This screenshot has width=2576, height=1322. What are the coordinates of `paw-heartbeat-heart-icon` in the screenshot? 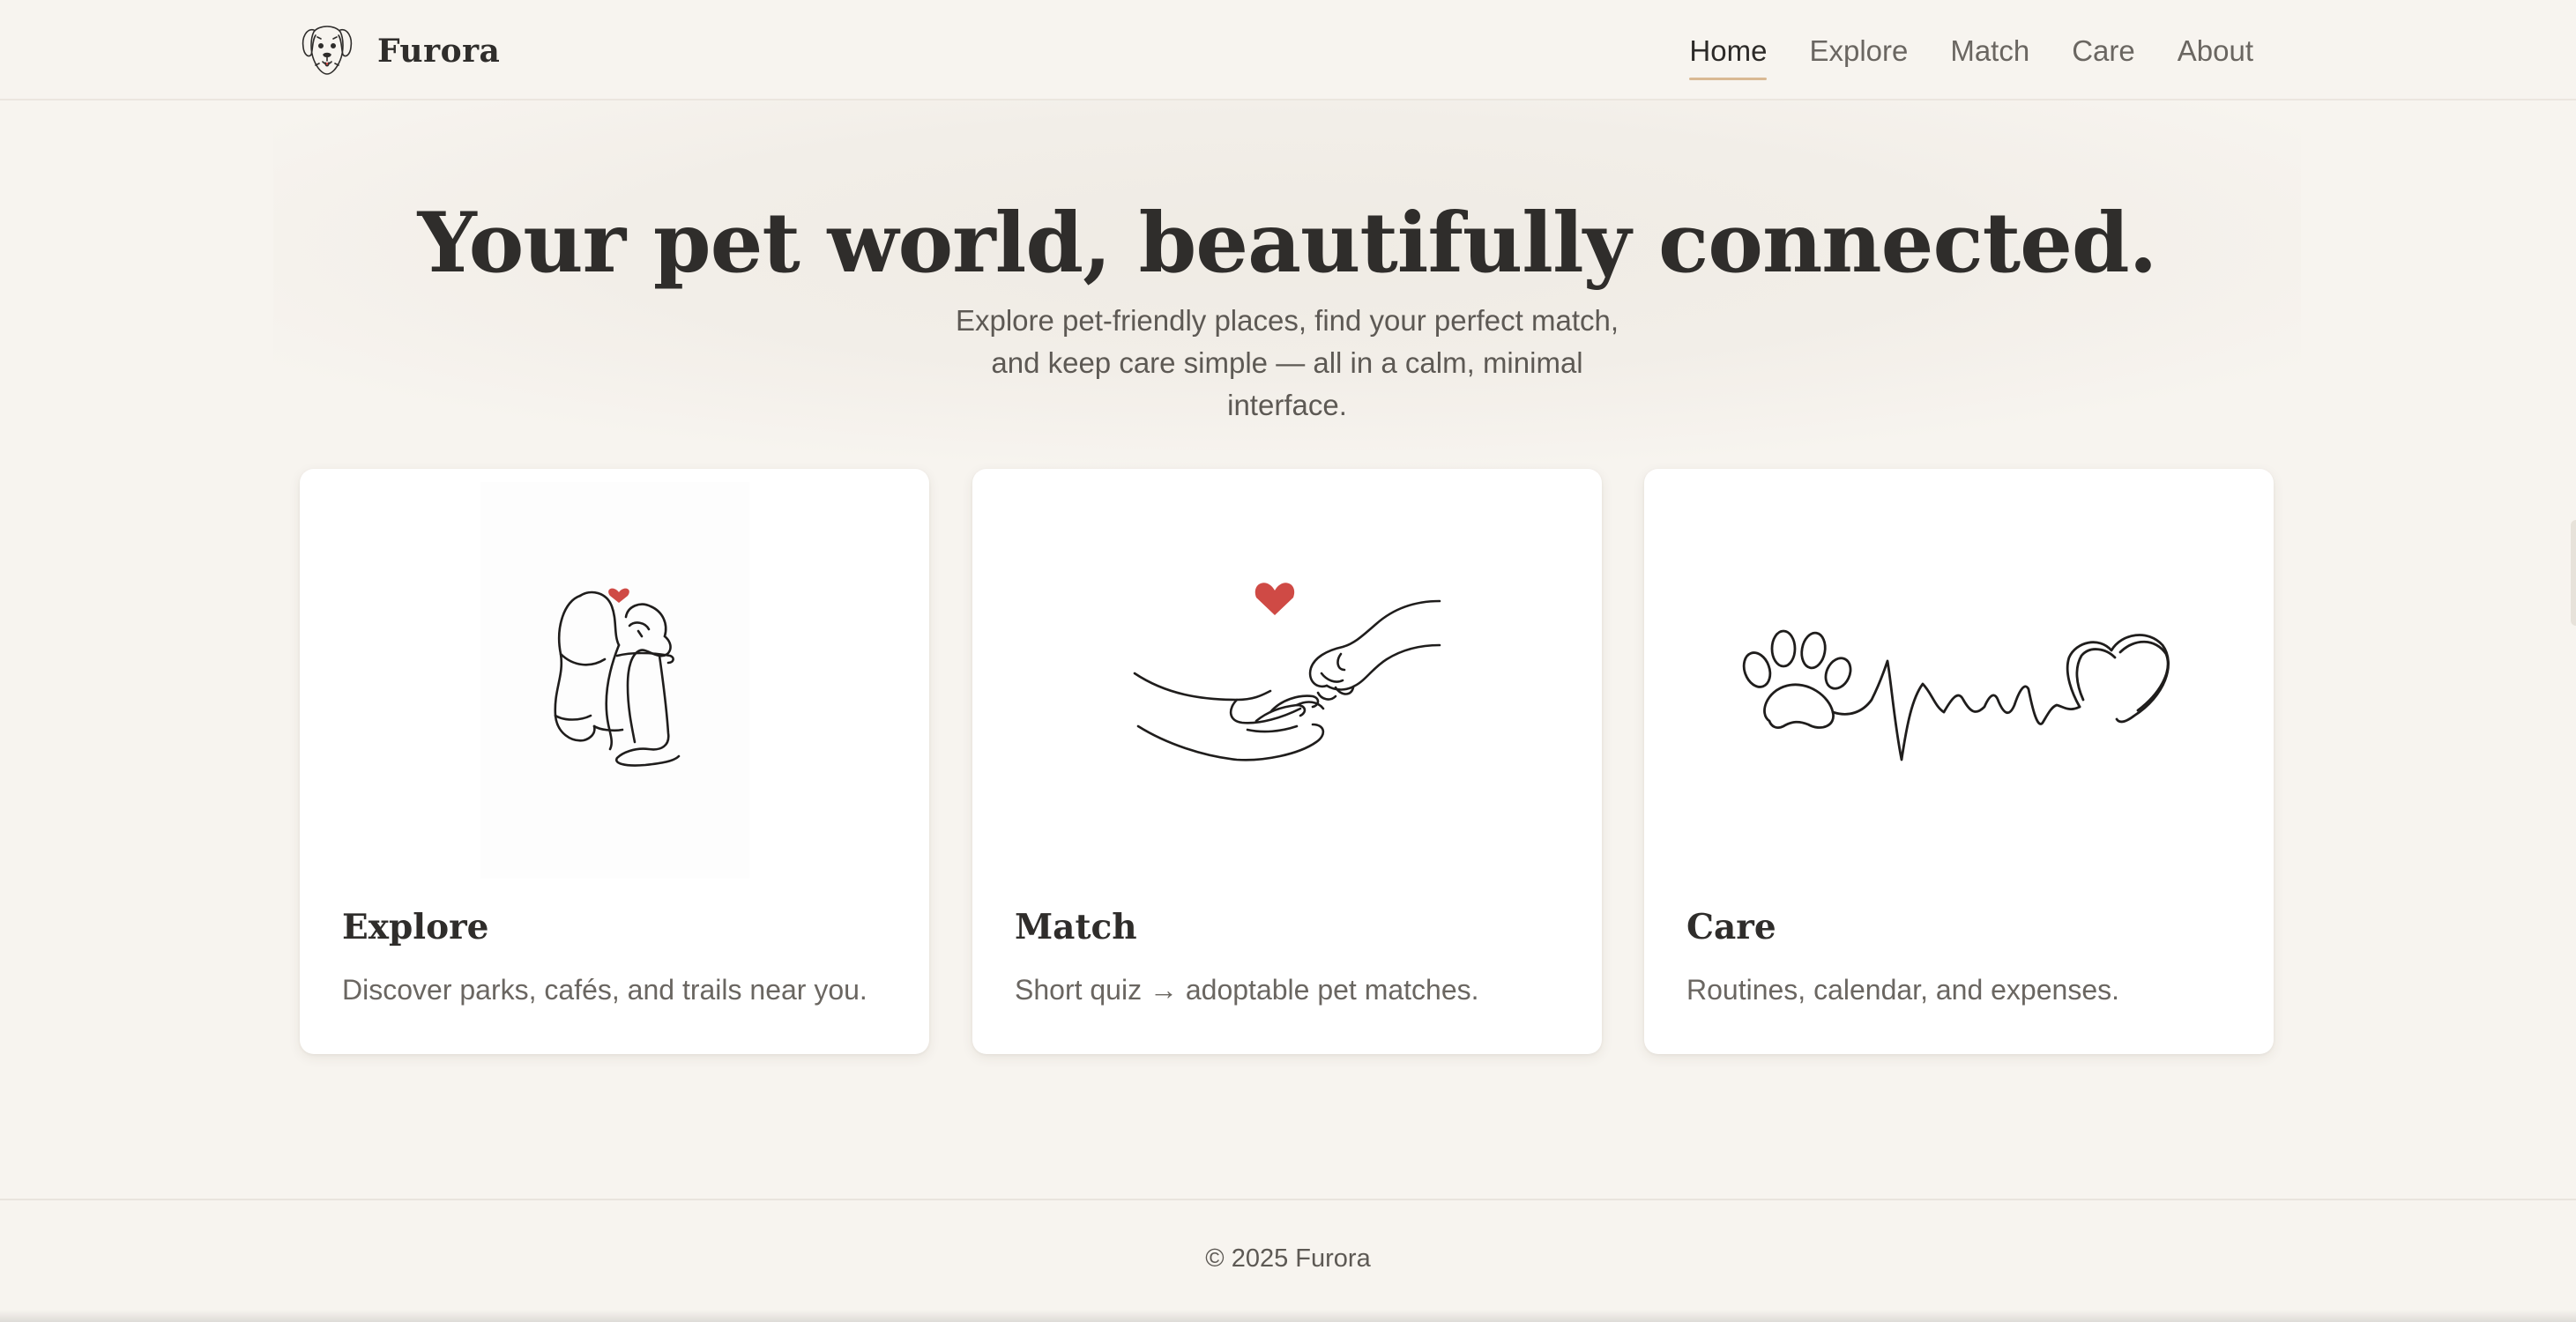 It's located at (1956, 695).